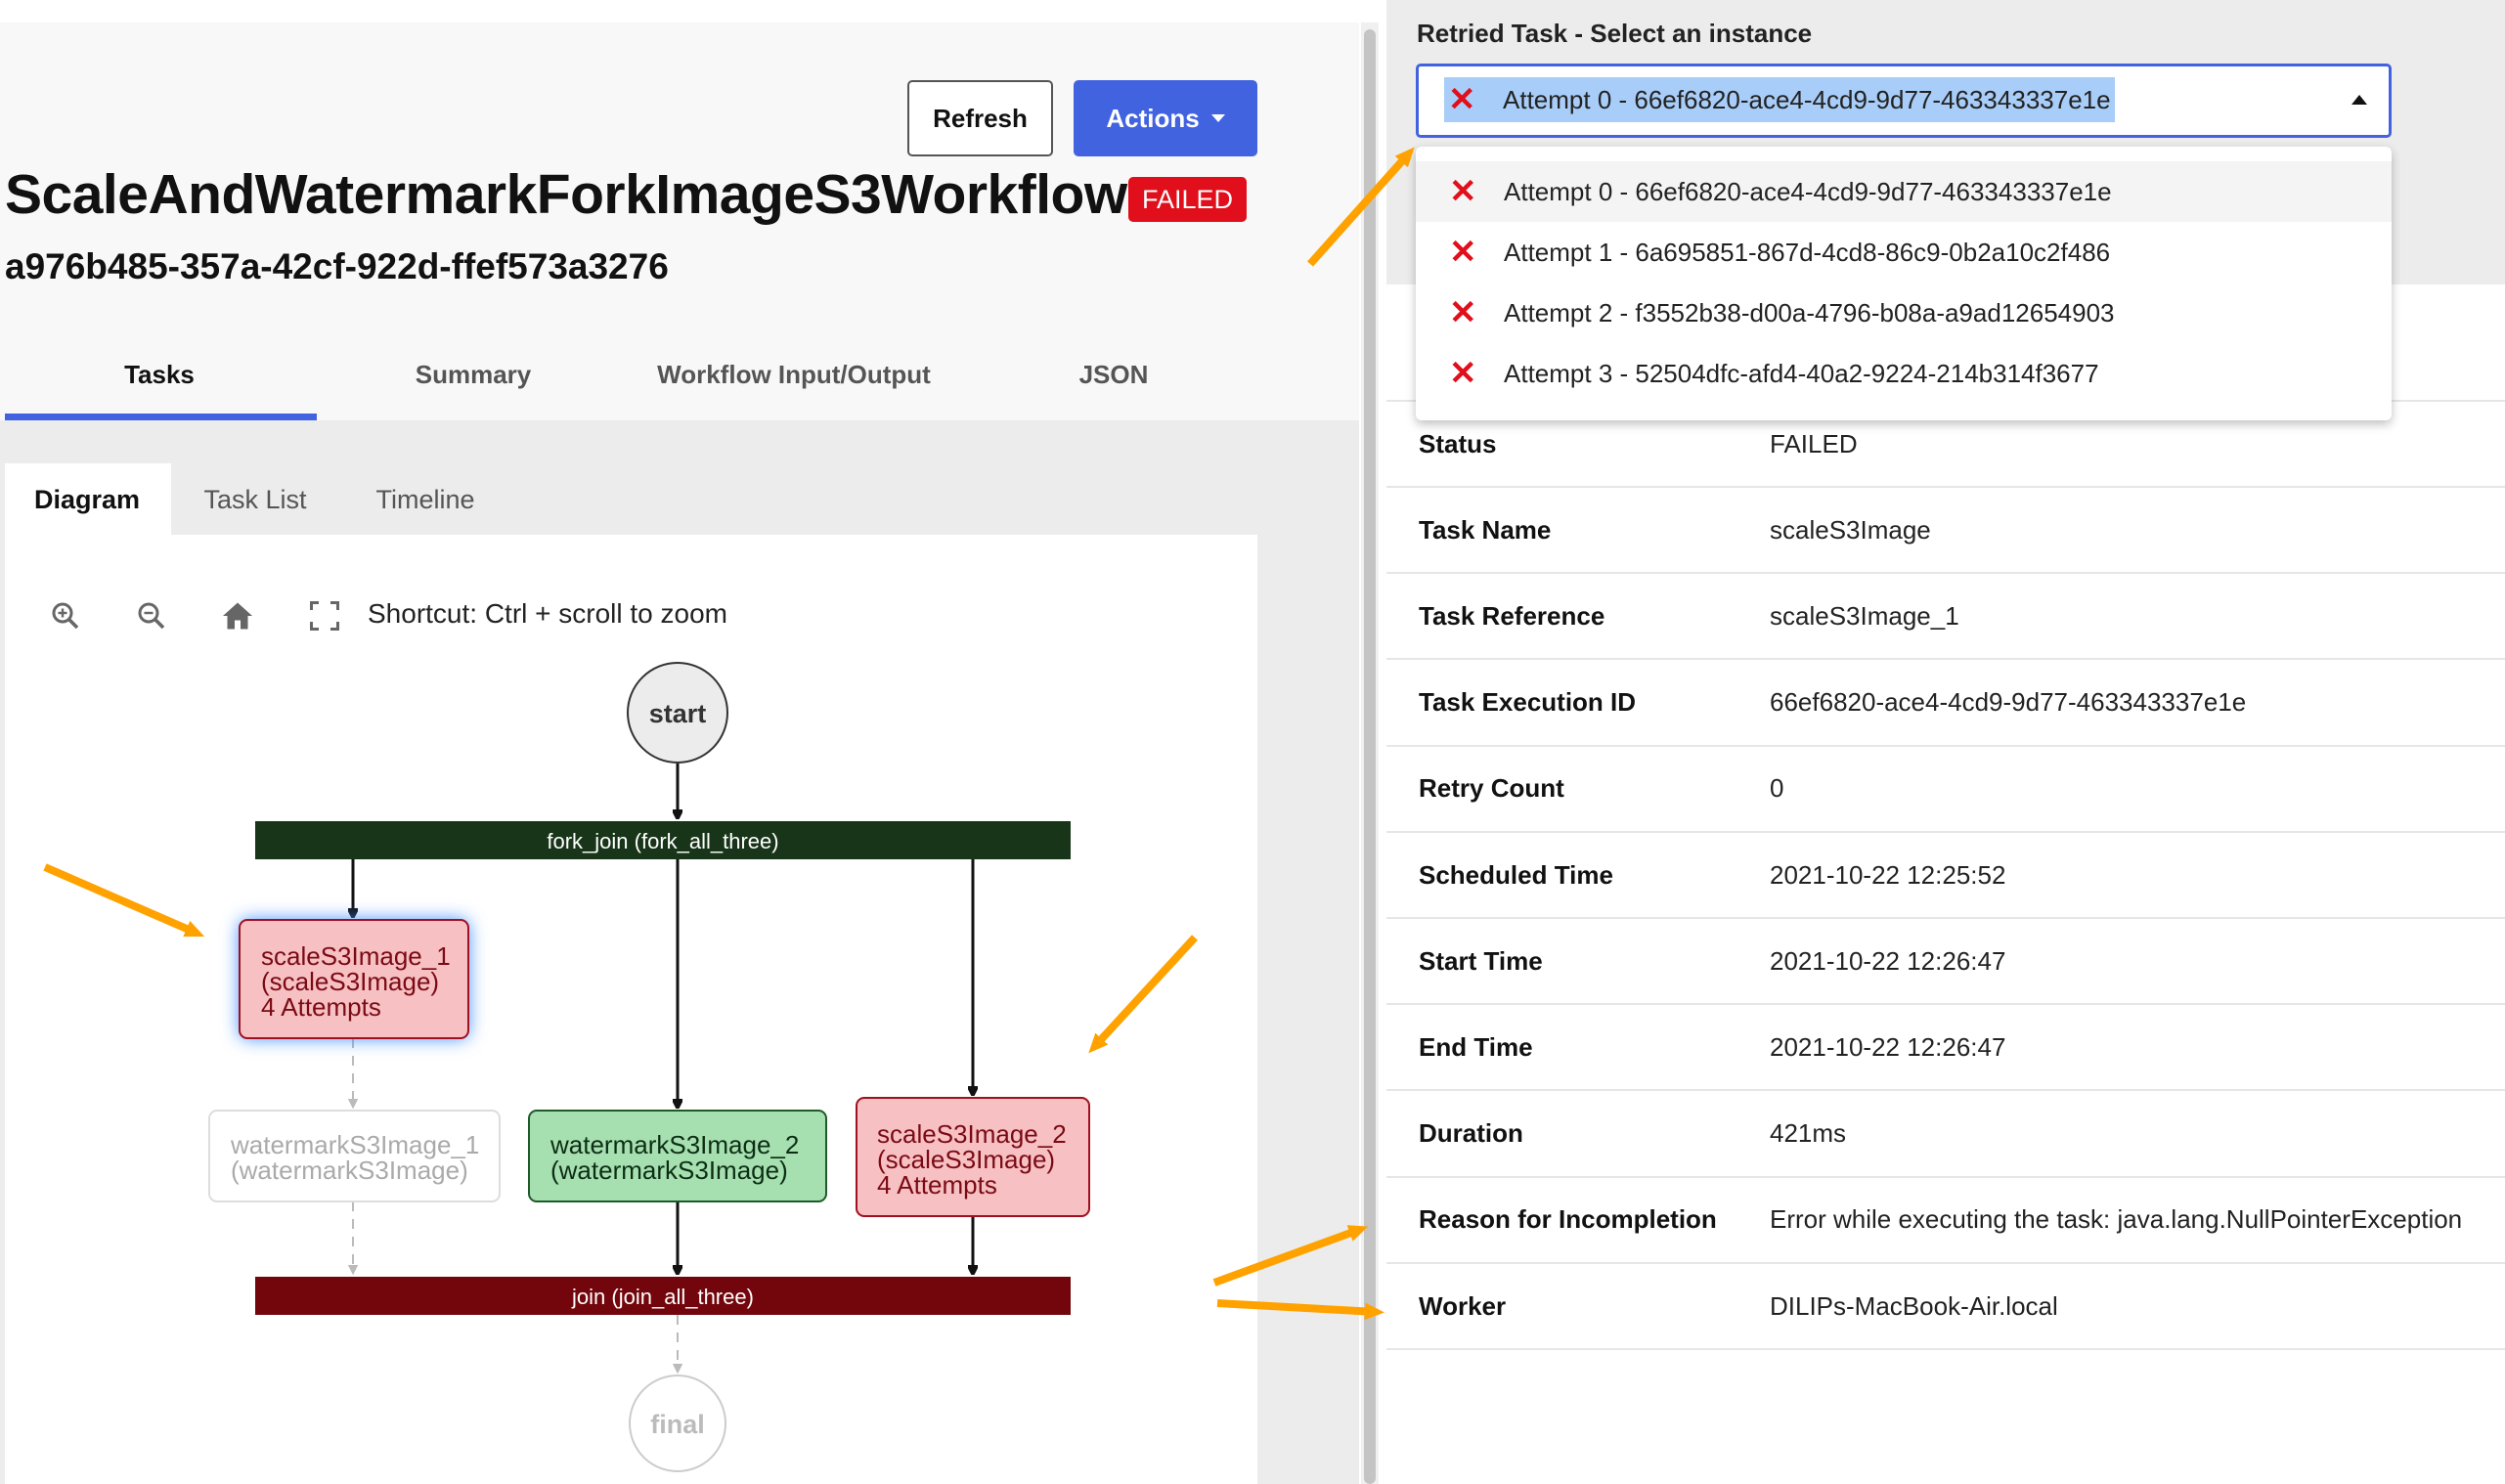  Describe the element at coordinates (1516, 874) in the screenshot. I see `detail-key: Scheduled Time` at that location.